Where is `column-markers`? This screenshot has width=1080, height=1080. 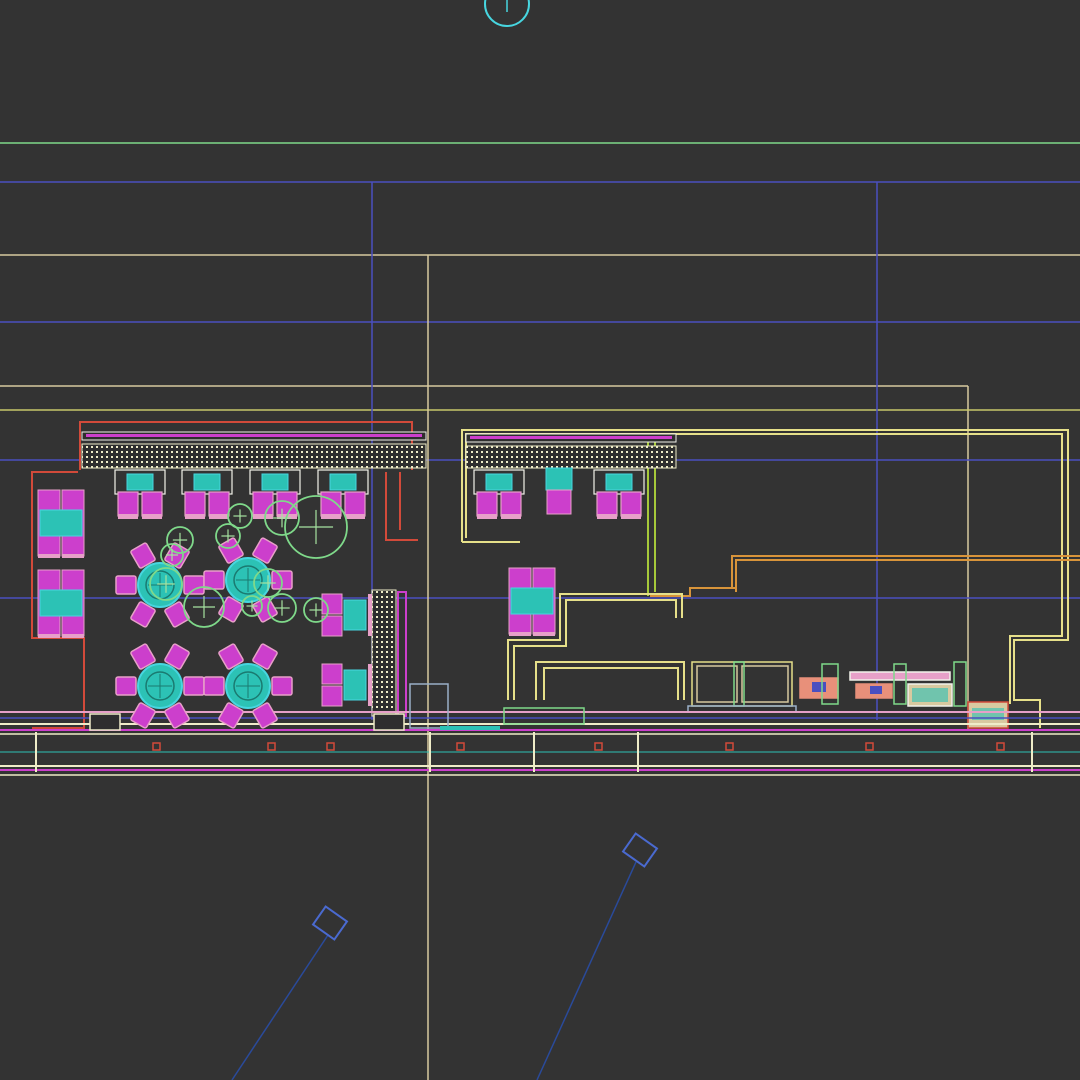 column-markers is located at coordinates (578, 746).